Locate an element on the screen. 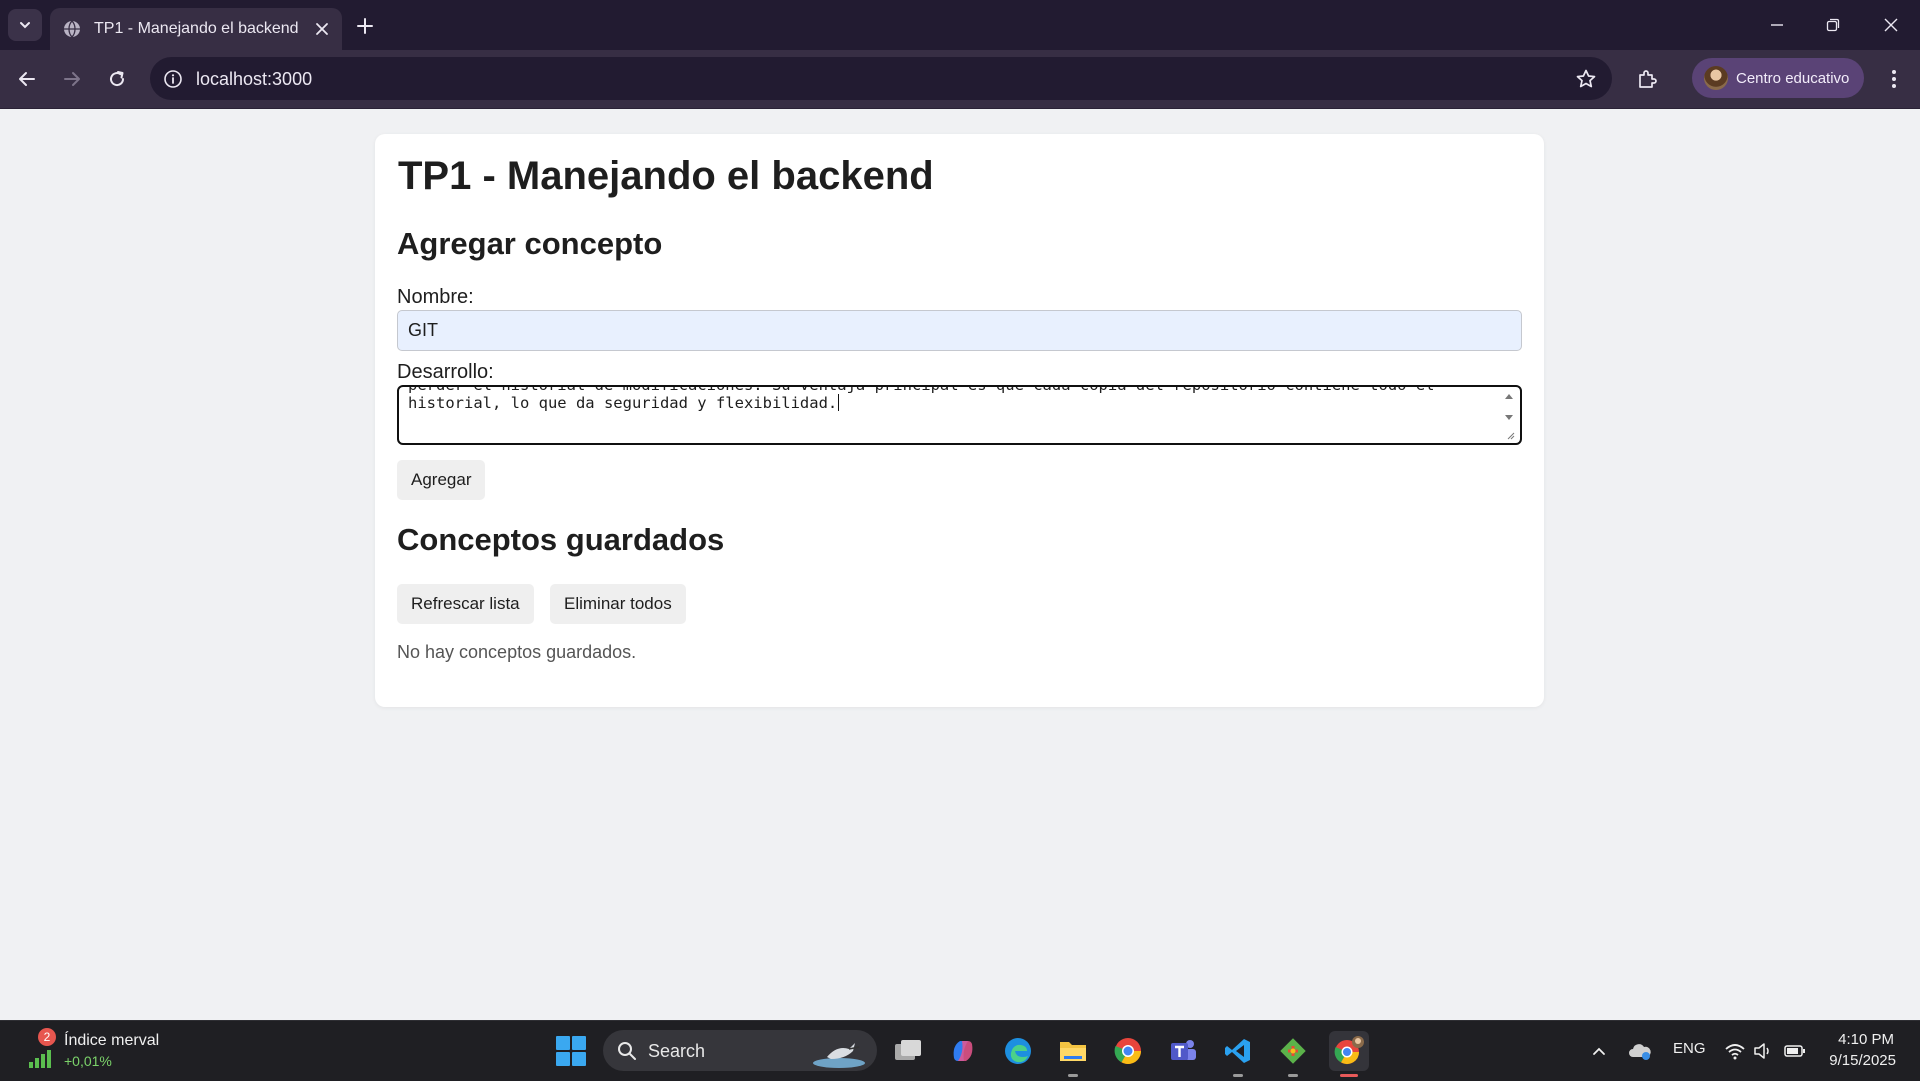 This screenshot has height=1081, width=1920. tab-close-icon is located at coordinates (322, 29).